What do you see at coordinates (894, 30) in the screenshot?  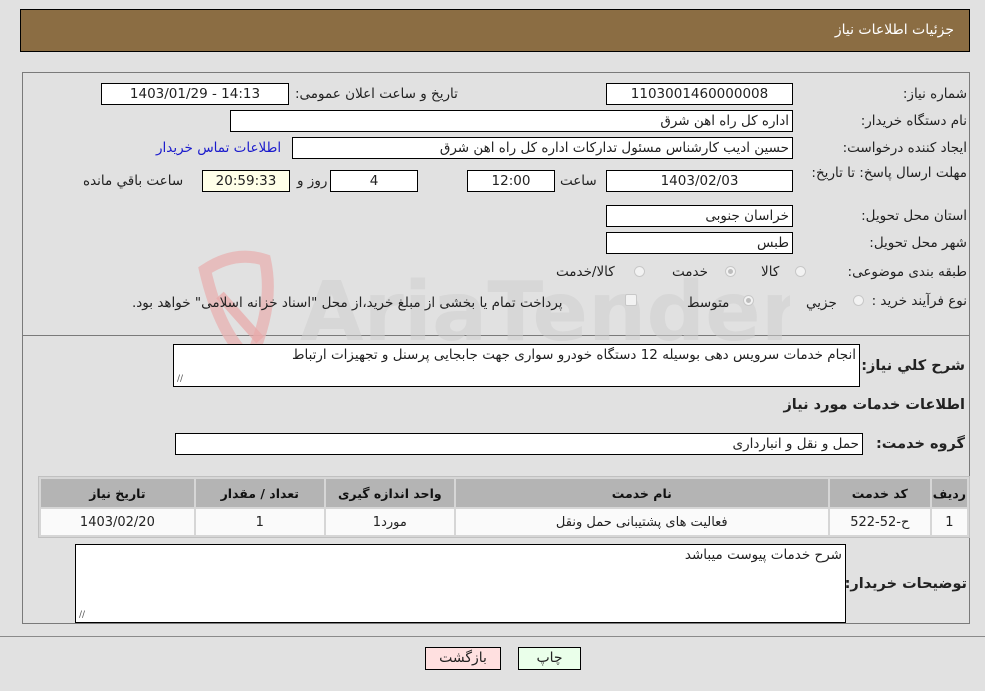 I see `page-title: جزئیات اطلاعات نیاز` at bounding box center [894, 30].